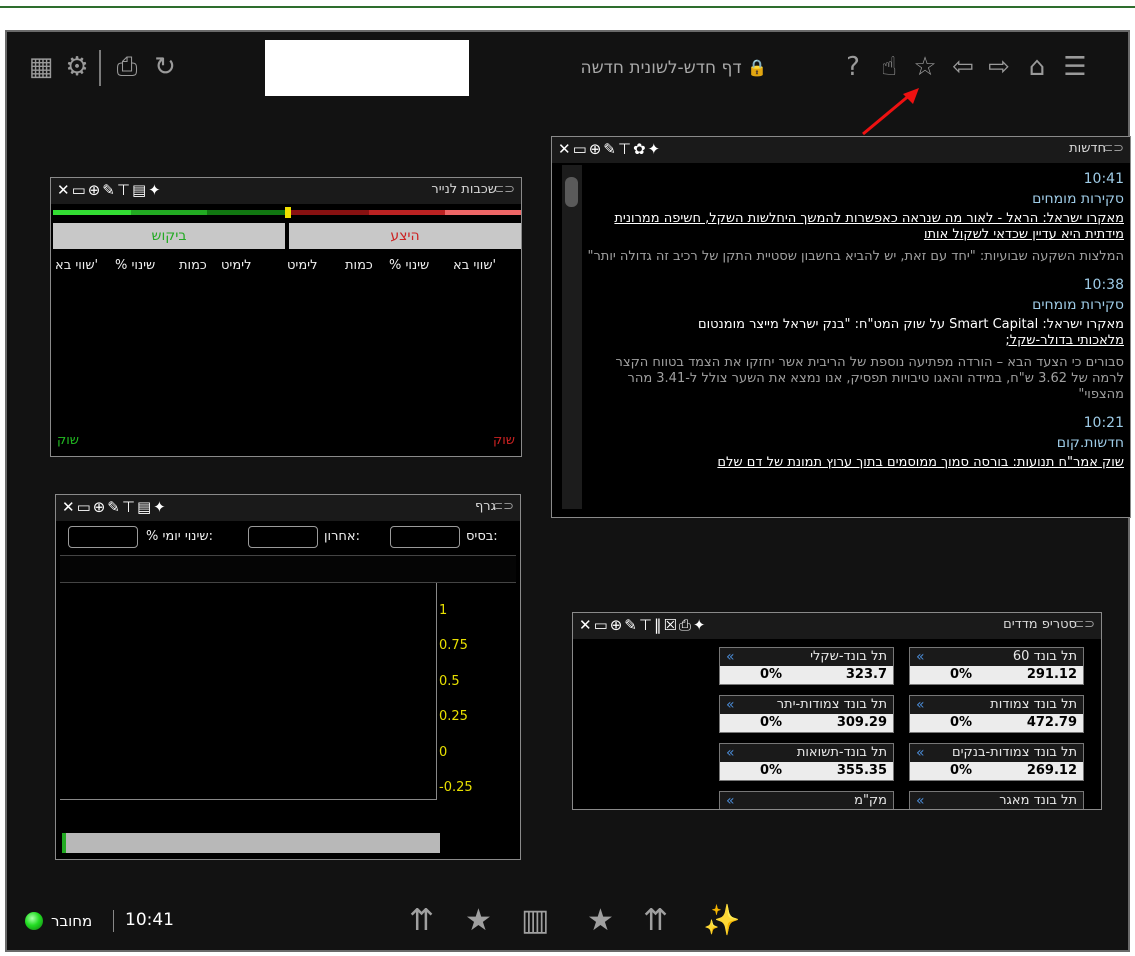  Describe the element at coordinates (806, 714) in the screenshot. I see `index-tile: תל בונד צמודות-יתר « 0% 309.29` at that location.